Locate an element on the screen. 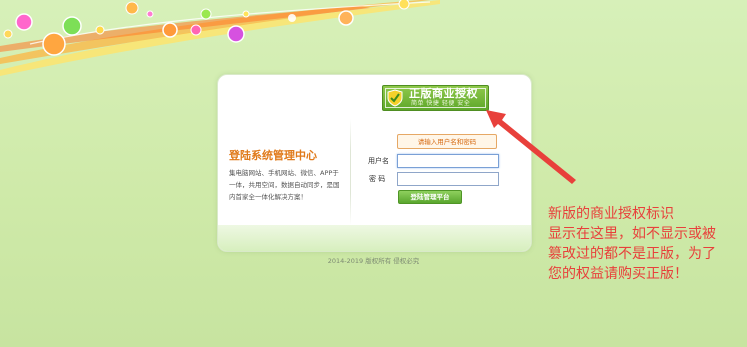  vertical-divider is located at coordinates (350, 172).